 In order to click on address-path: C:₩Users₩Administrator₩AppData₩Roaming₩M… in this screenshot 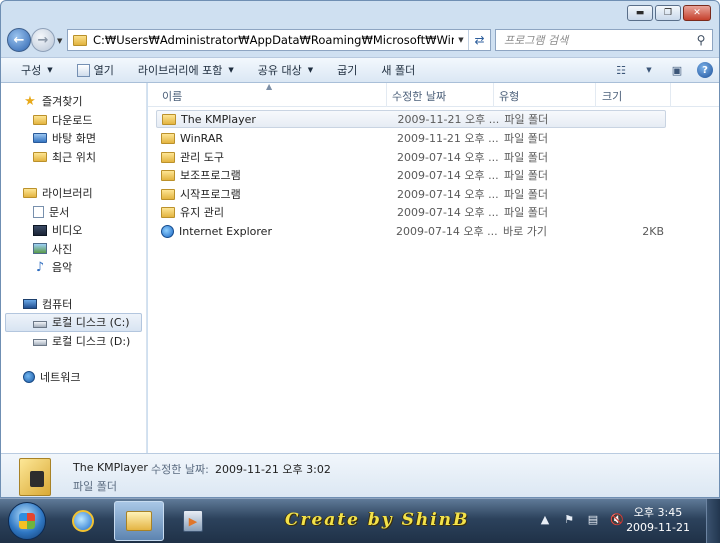, I will do `click(273, 40)`.